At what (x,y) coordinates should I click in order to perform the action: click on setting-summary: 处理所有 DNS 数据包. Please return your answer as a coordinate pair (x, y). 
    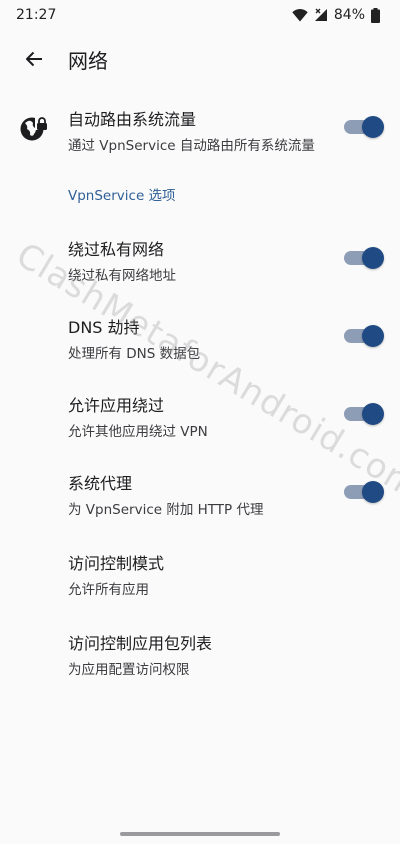
    Looking at the image, I should click on (134, 354).